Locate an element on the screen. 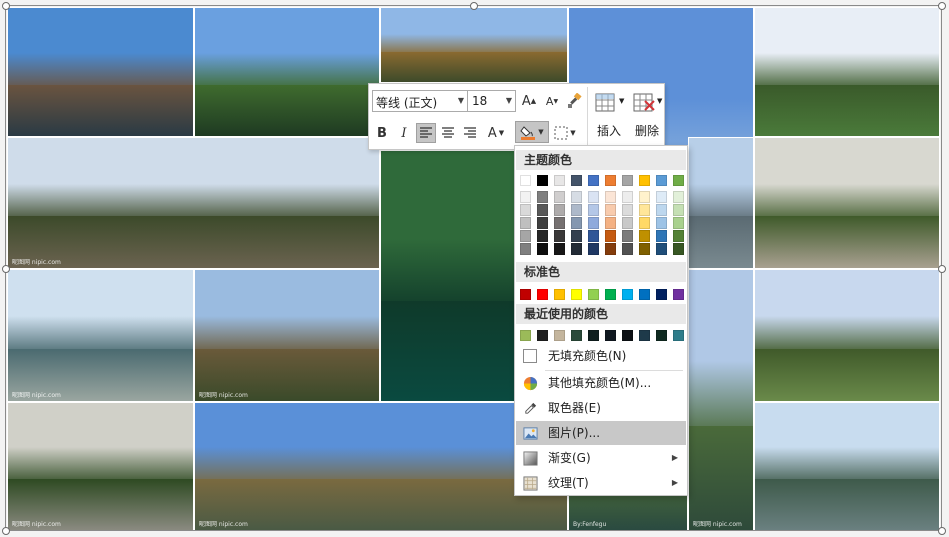 The width and height of the screenshot is (949, 537). delete-button: ▼ 删除 is located at coordinates (647, 117).